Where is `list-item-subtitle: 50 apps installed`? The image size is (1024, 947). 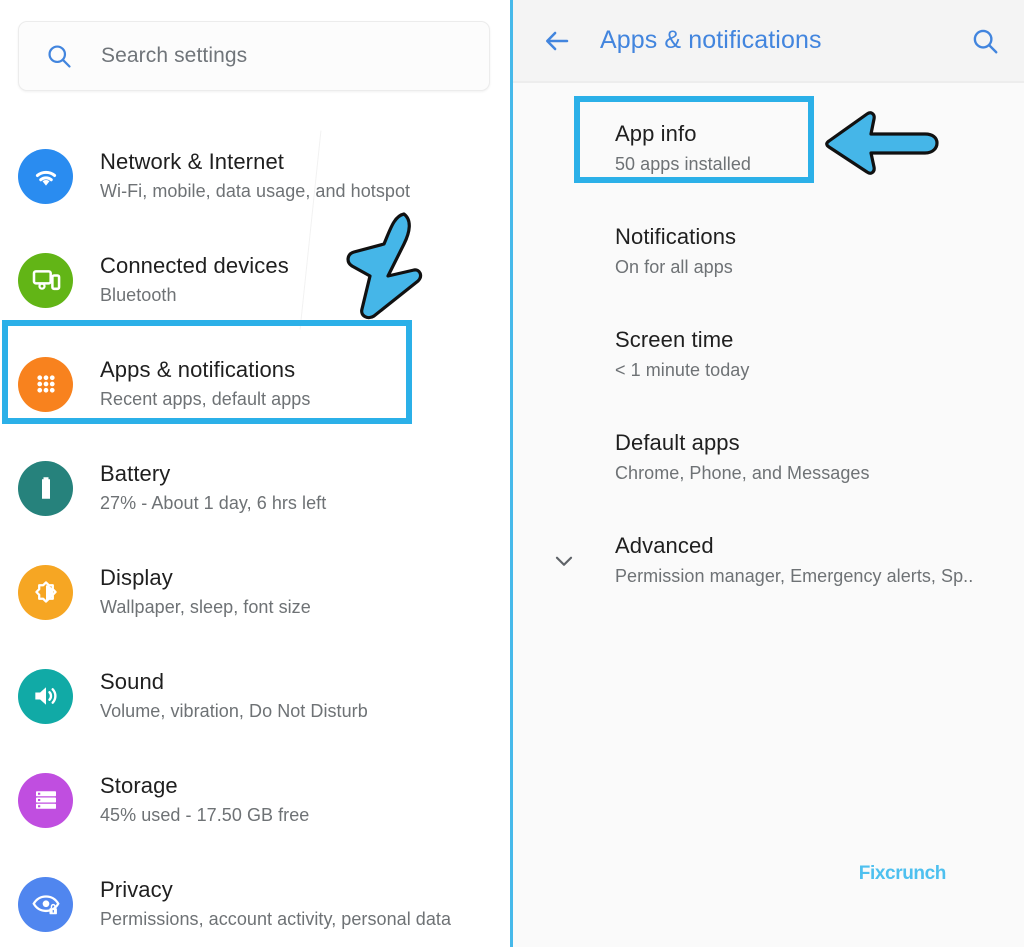
list-item-subtitle: 50 apps installed is located at coordinates (683, 164).